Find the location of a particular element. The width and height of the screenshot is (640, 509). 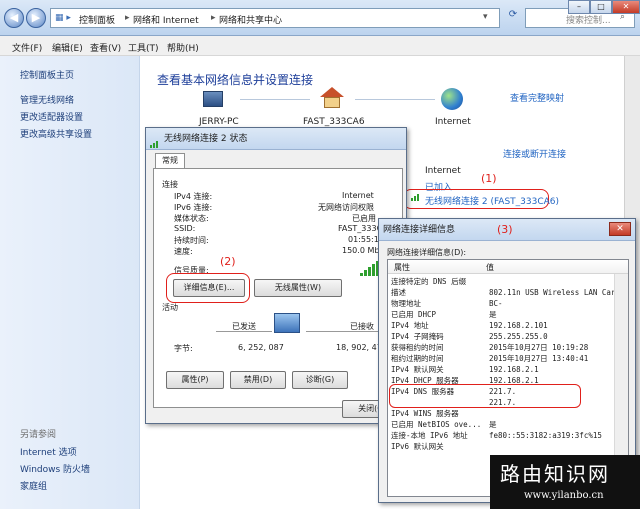

menu-tools: 工具(T) is located at coordinates (143, 47).